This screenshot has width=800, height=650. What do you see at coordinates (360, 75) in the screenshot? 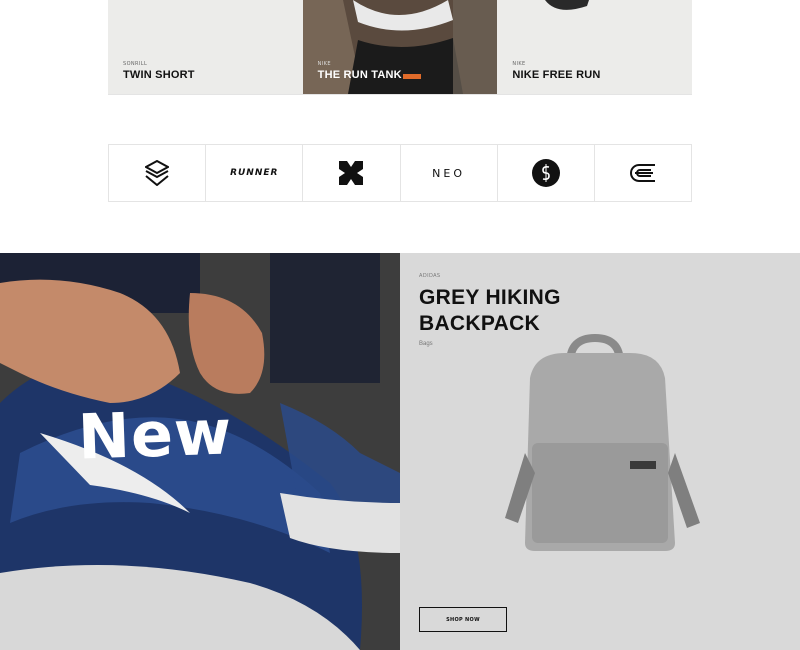
I see `product-name: THE RUN TANK` at bounding box center [360, 75].